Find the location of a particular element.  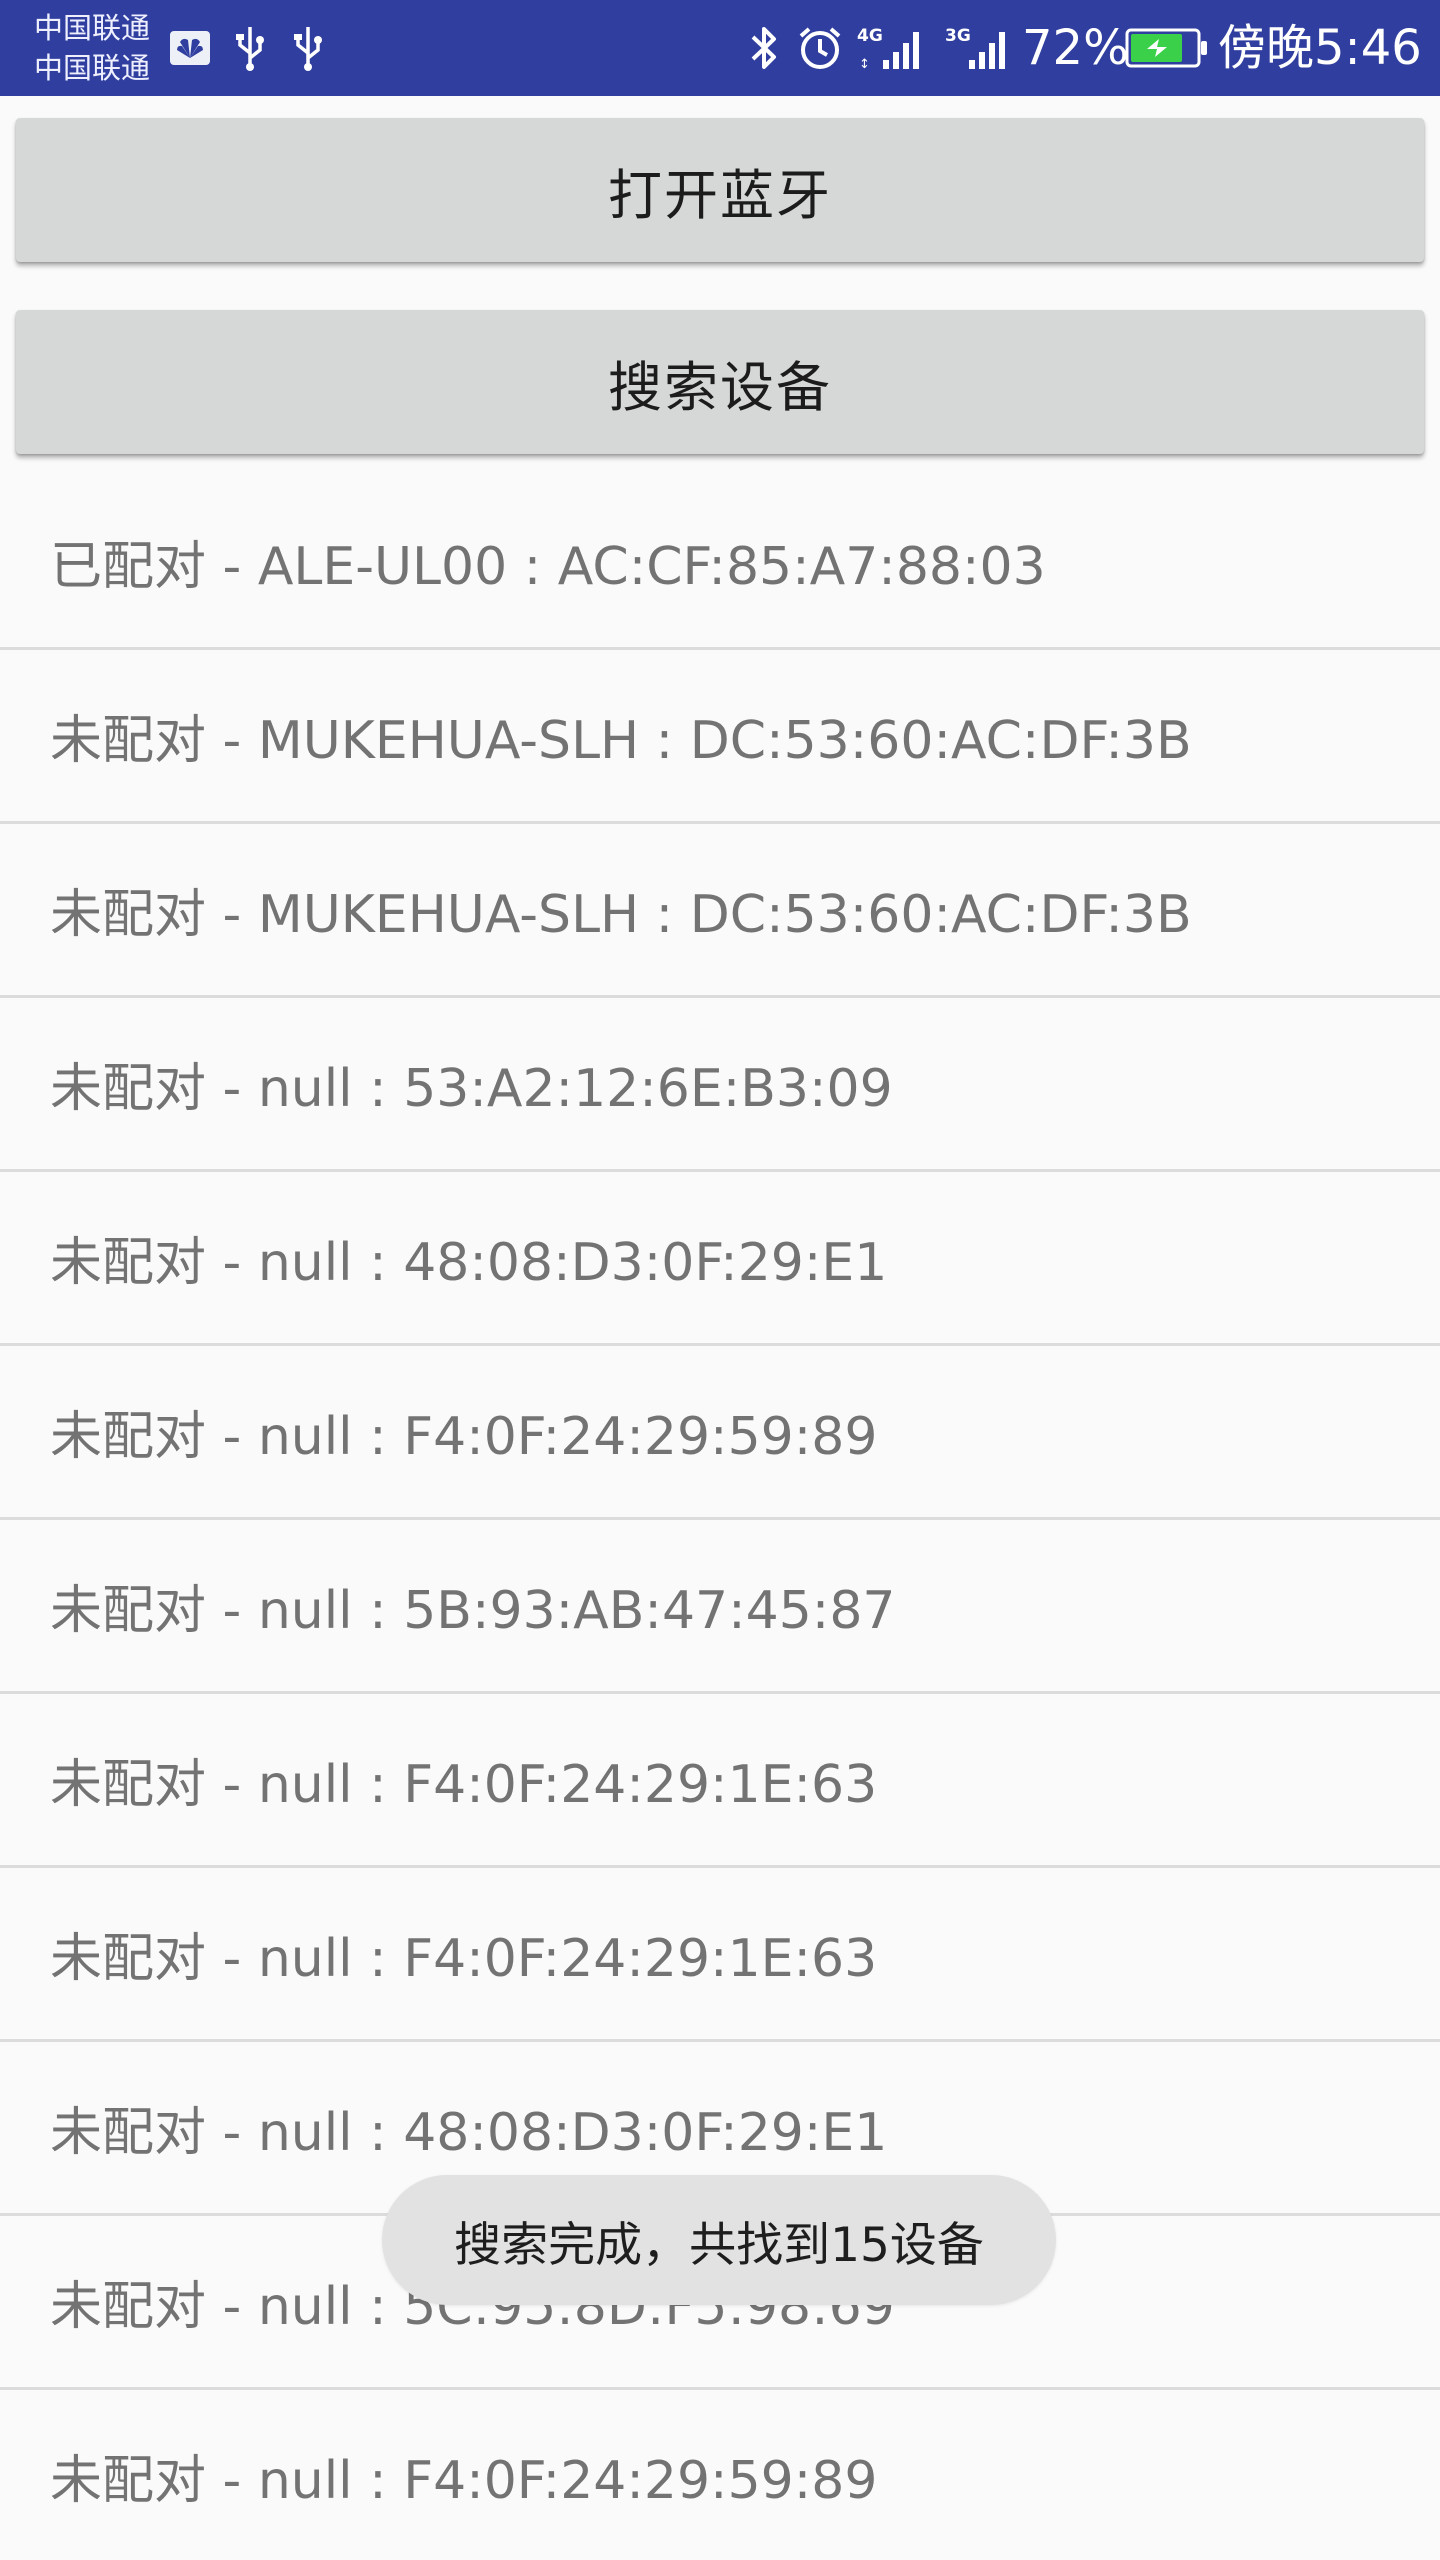

list-item: 未配对 - null : 53:A2:12:6E:B3:09 is located at coordinates (720, 1085).